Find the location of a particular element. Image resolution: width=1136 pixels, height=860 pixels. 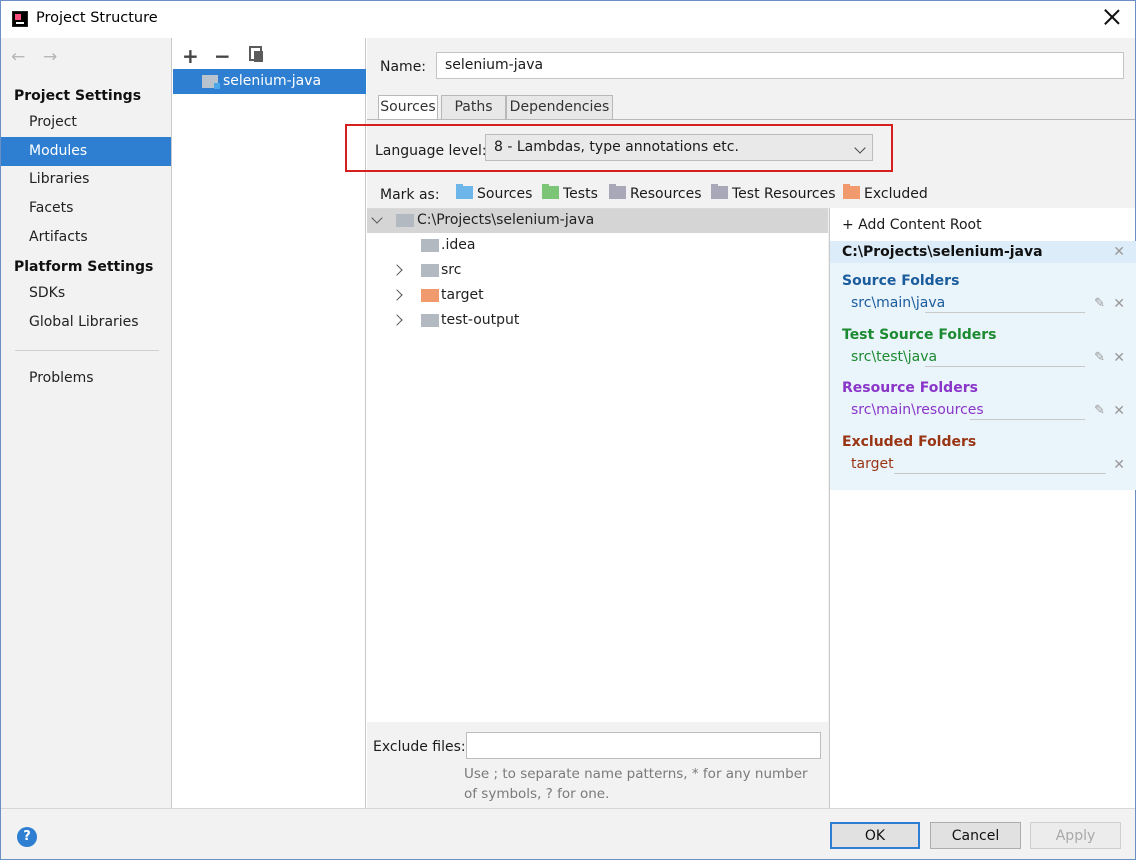

source-folder-underline is located at coordinates (1005, 312).